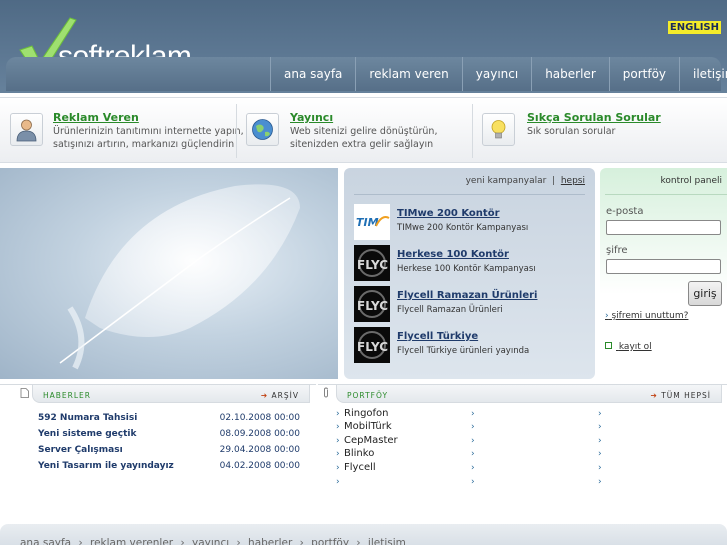 This screenshot has width=727, height=545. I want to click on forgot-password-link: › şifremi unuttum?, so click(646, 316).